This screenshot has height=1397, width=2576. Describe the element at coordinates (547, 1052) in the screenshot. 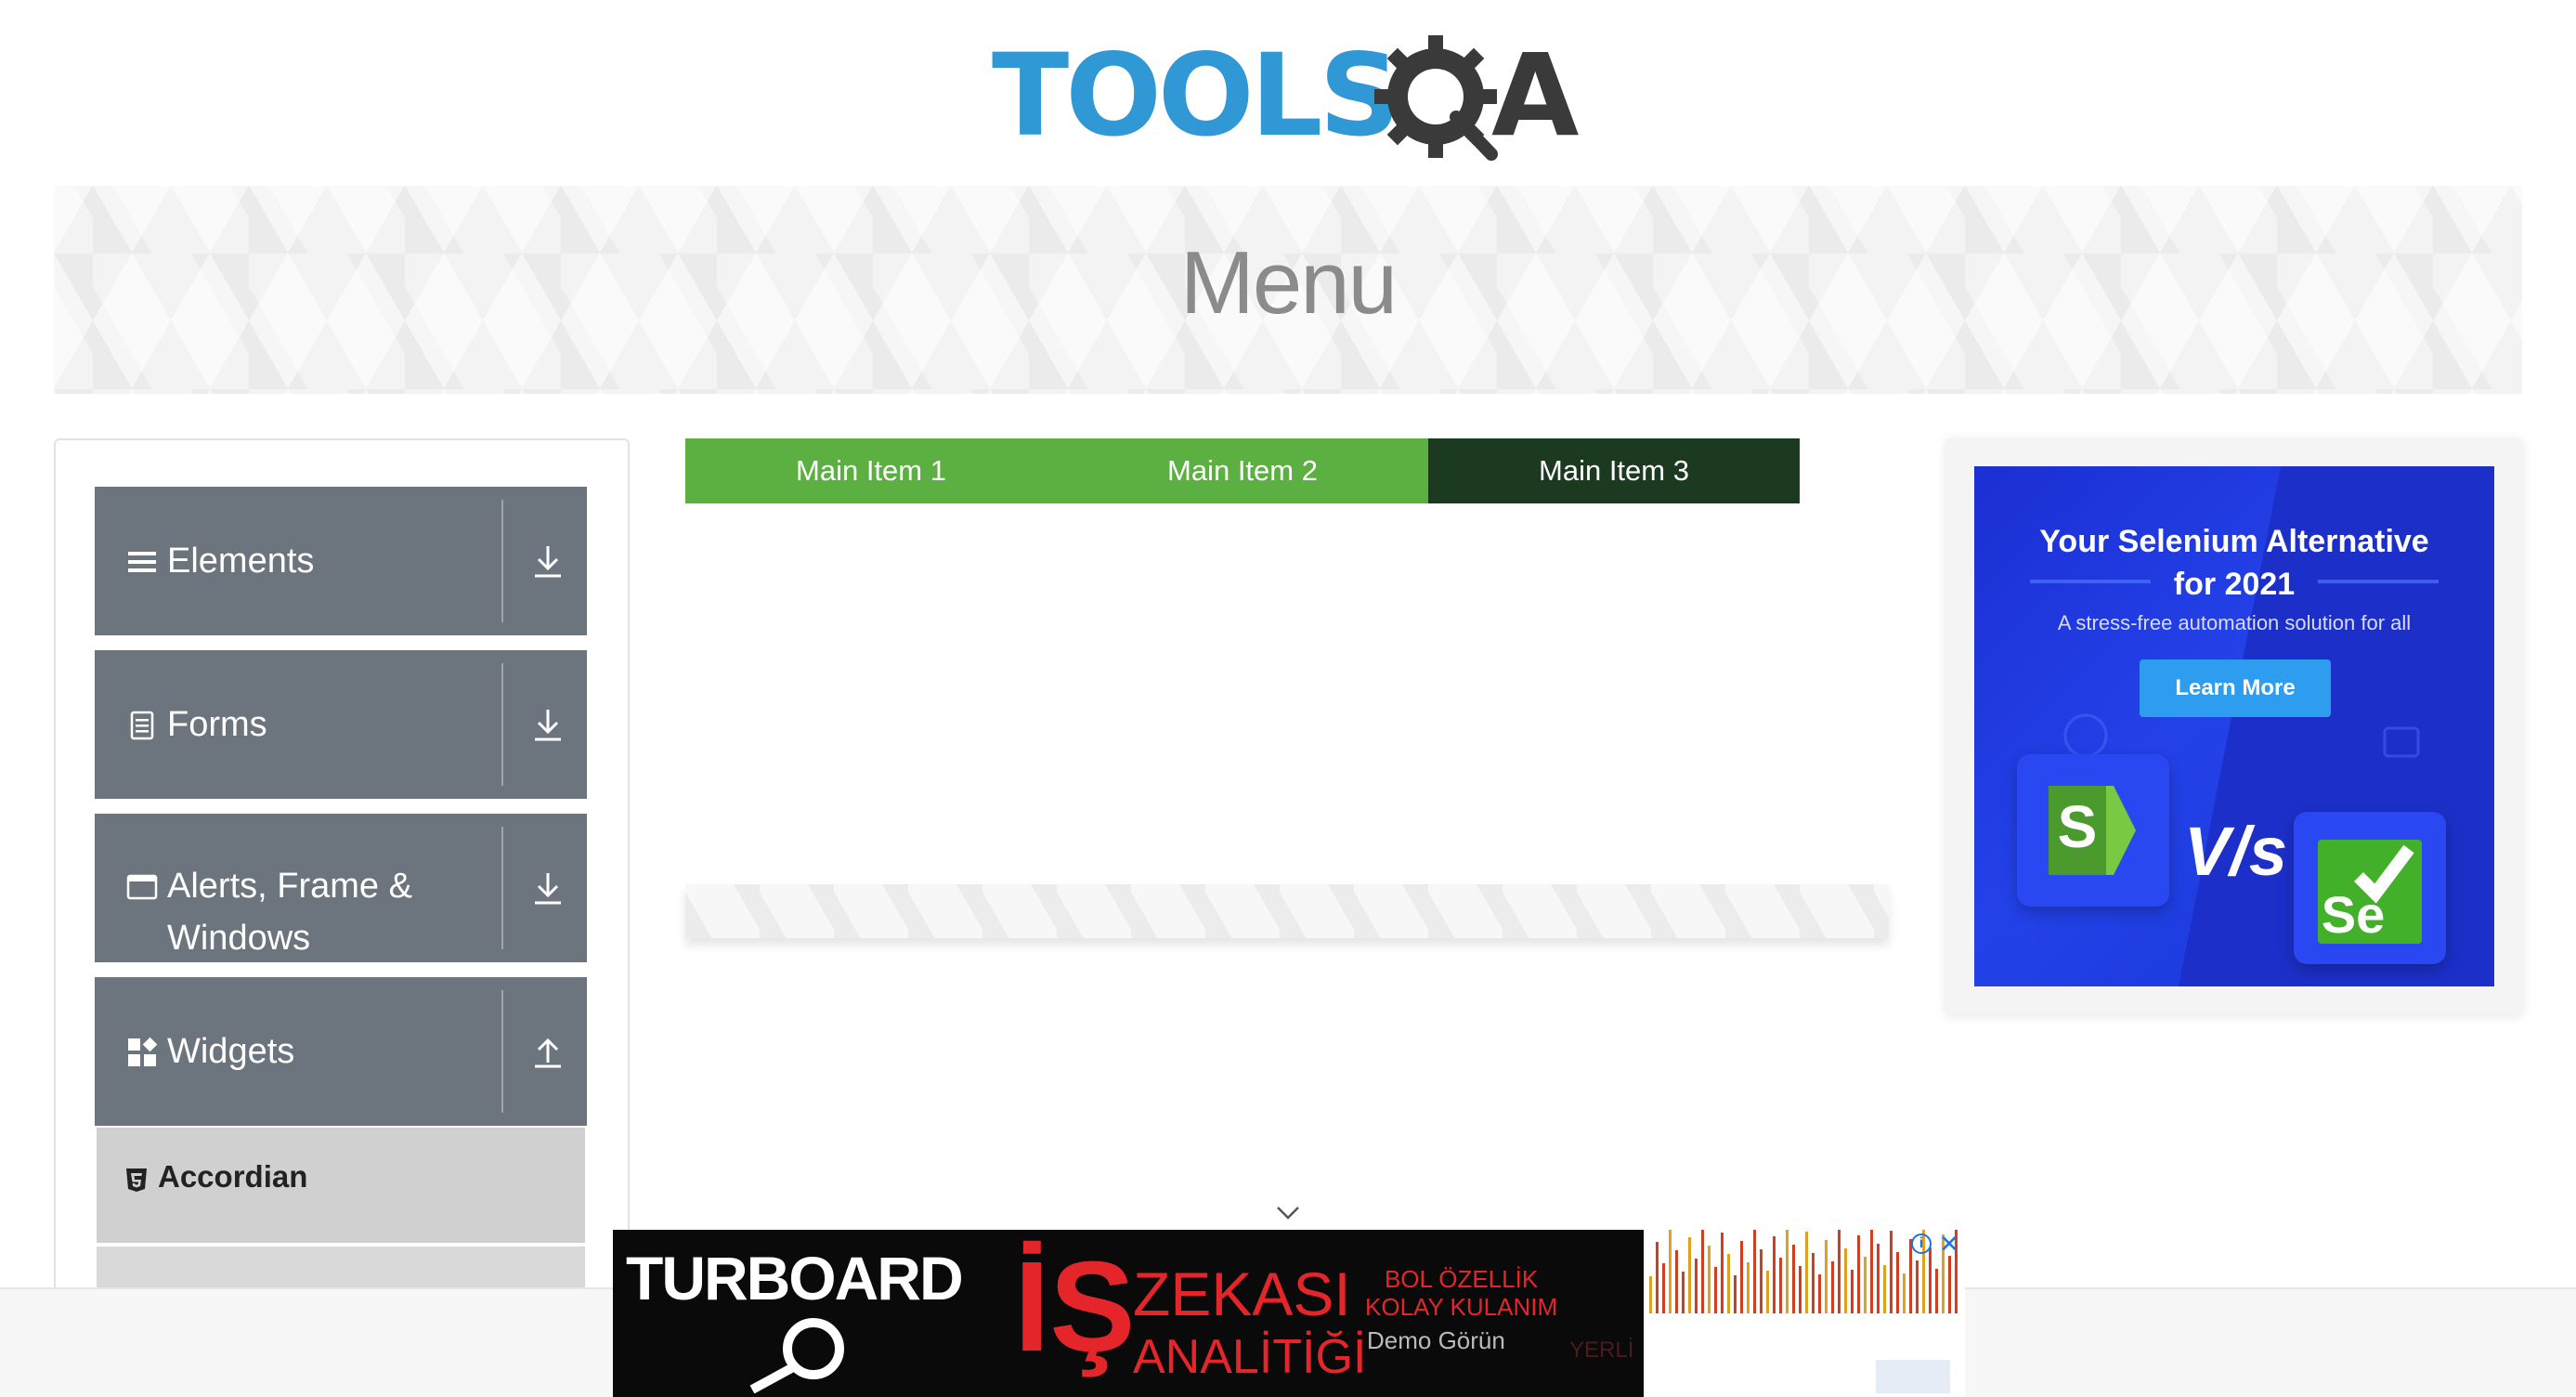

I see `upload-arrow-icon` at that location.